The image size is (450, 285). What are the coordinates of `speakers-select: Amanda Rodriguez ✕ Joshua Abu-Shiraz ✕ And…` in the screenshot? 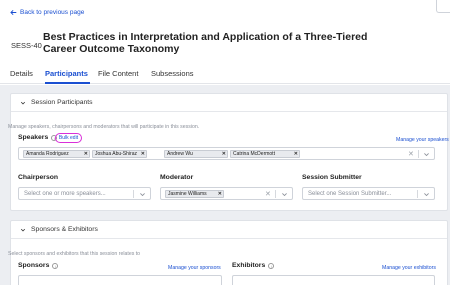 It's located at (226, 153).